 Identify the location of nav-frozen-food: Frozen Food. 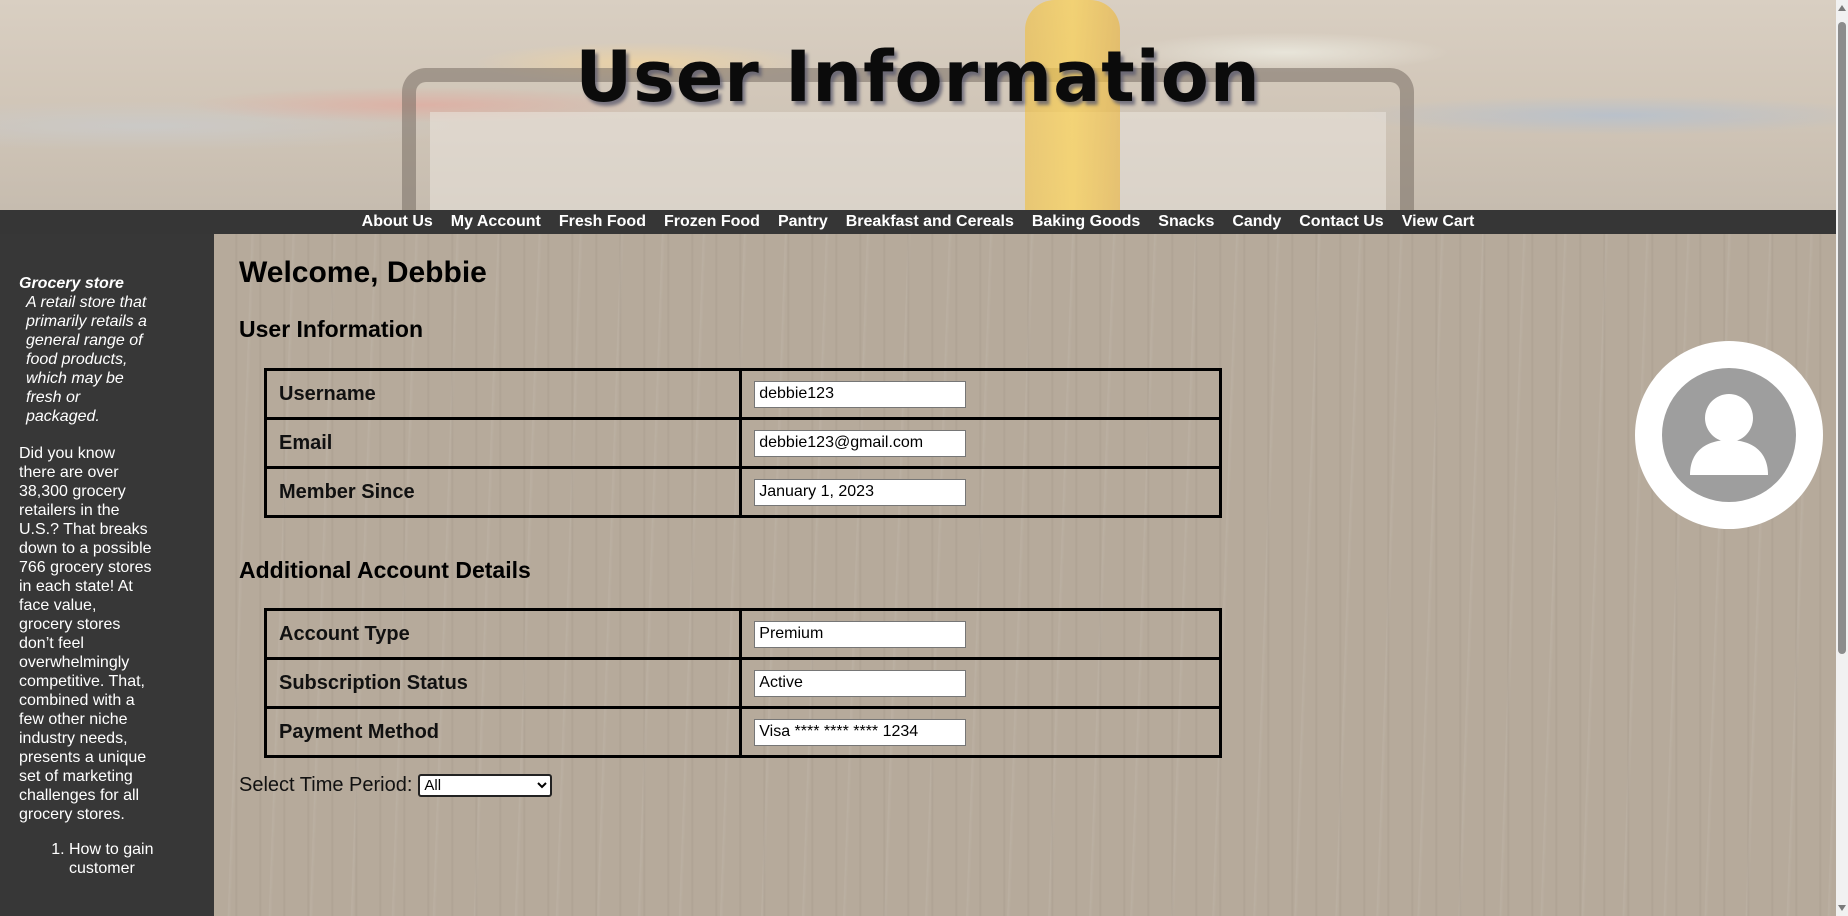
(712, 222).